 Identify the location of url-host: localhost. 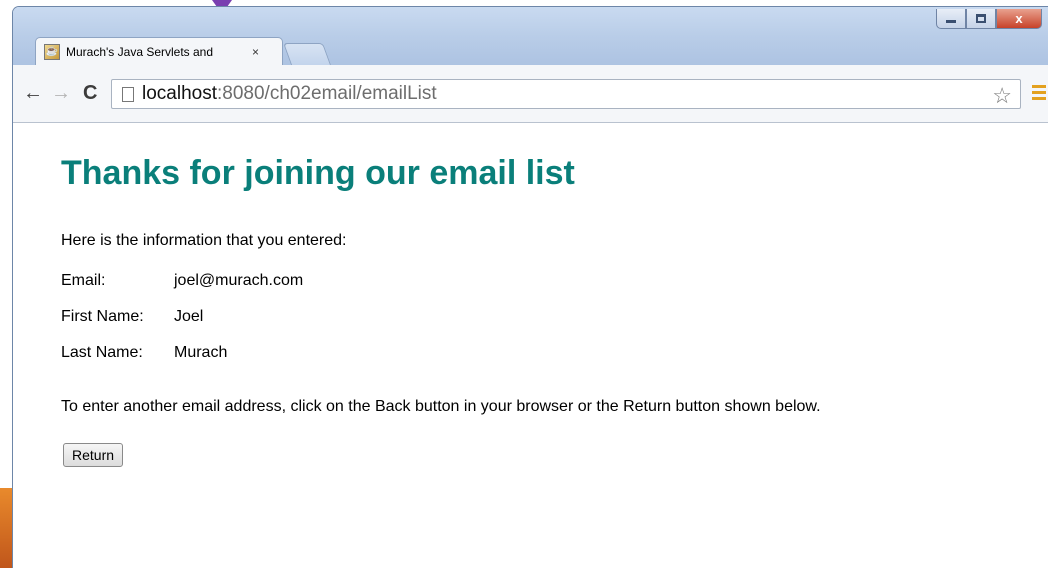
(179, 93).